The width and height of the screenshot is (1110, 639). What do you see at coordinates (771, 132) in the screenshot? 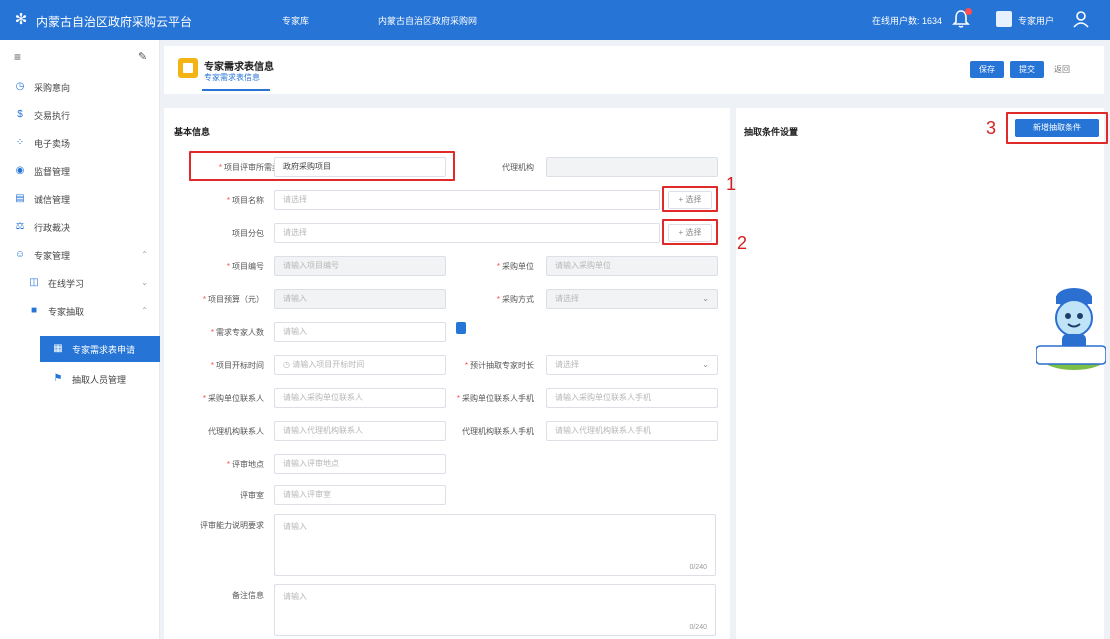
I see `extract-conditions-title: 抽取条件设置` at bounding box center [771, 132].